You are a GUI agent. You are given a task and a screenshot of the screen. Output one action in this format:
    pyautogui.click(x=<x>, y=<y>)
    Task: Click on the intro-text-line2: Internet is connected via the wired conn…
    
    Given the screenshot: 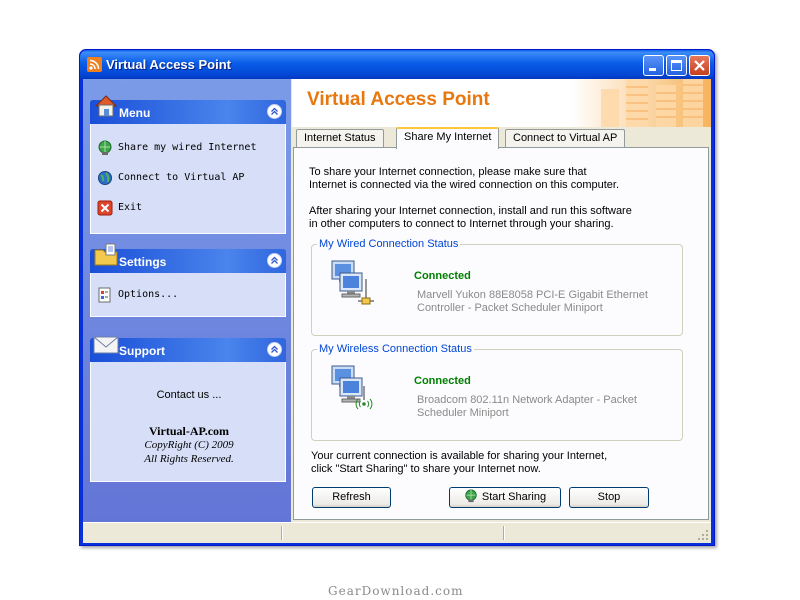 What is the action you would take?
    pyautogui.click(x=464, y=185)
    